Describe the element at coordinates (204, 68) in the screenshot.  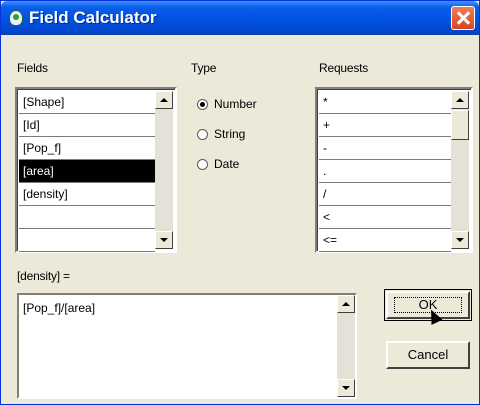
I see `type-label: Type` at that location.